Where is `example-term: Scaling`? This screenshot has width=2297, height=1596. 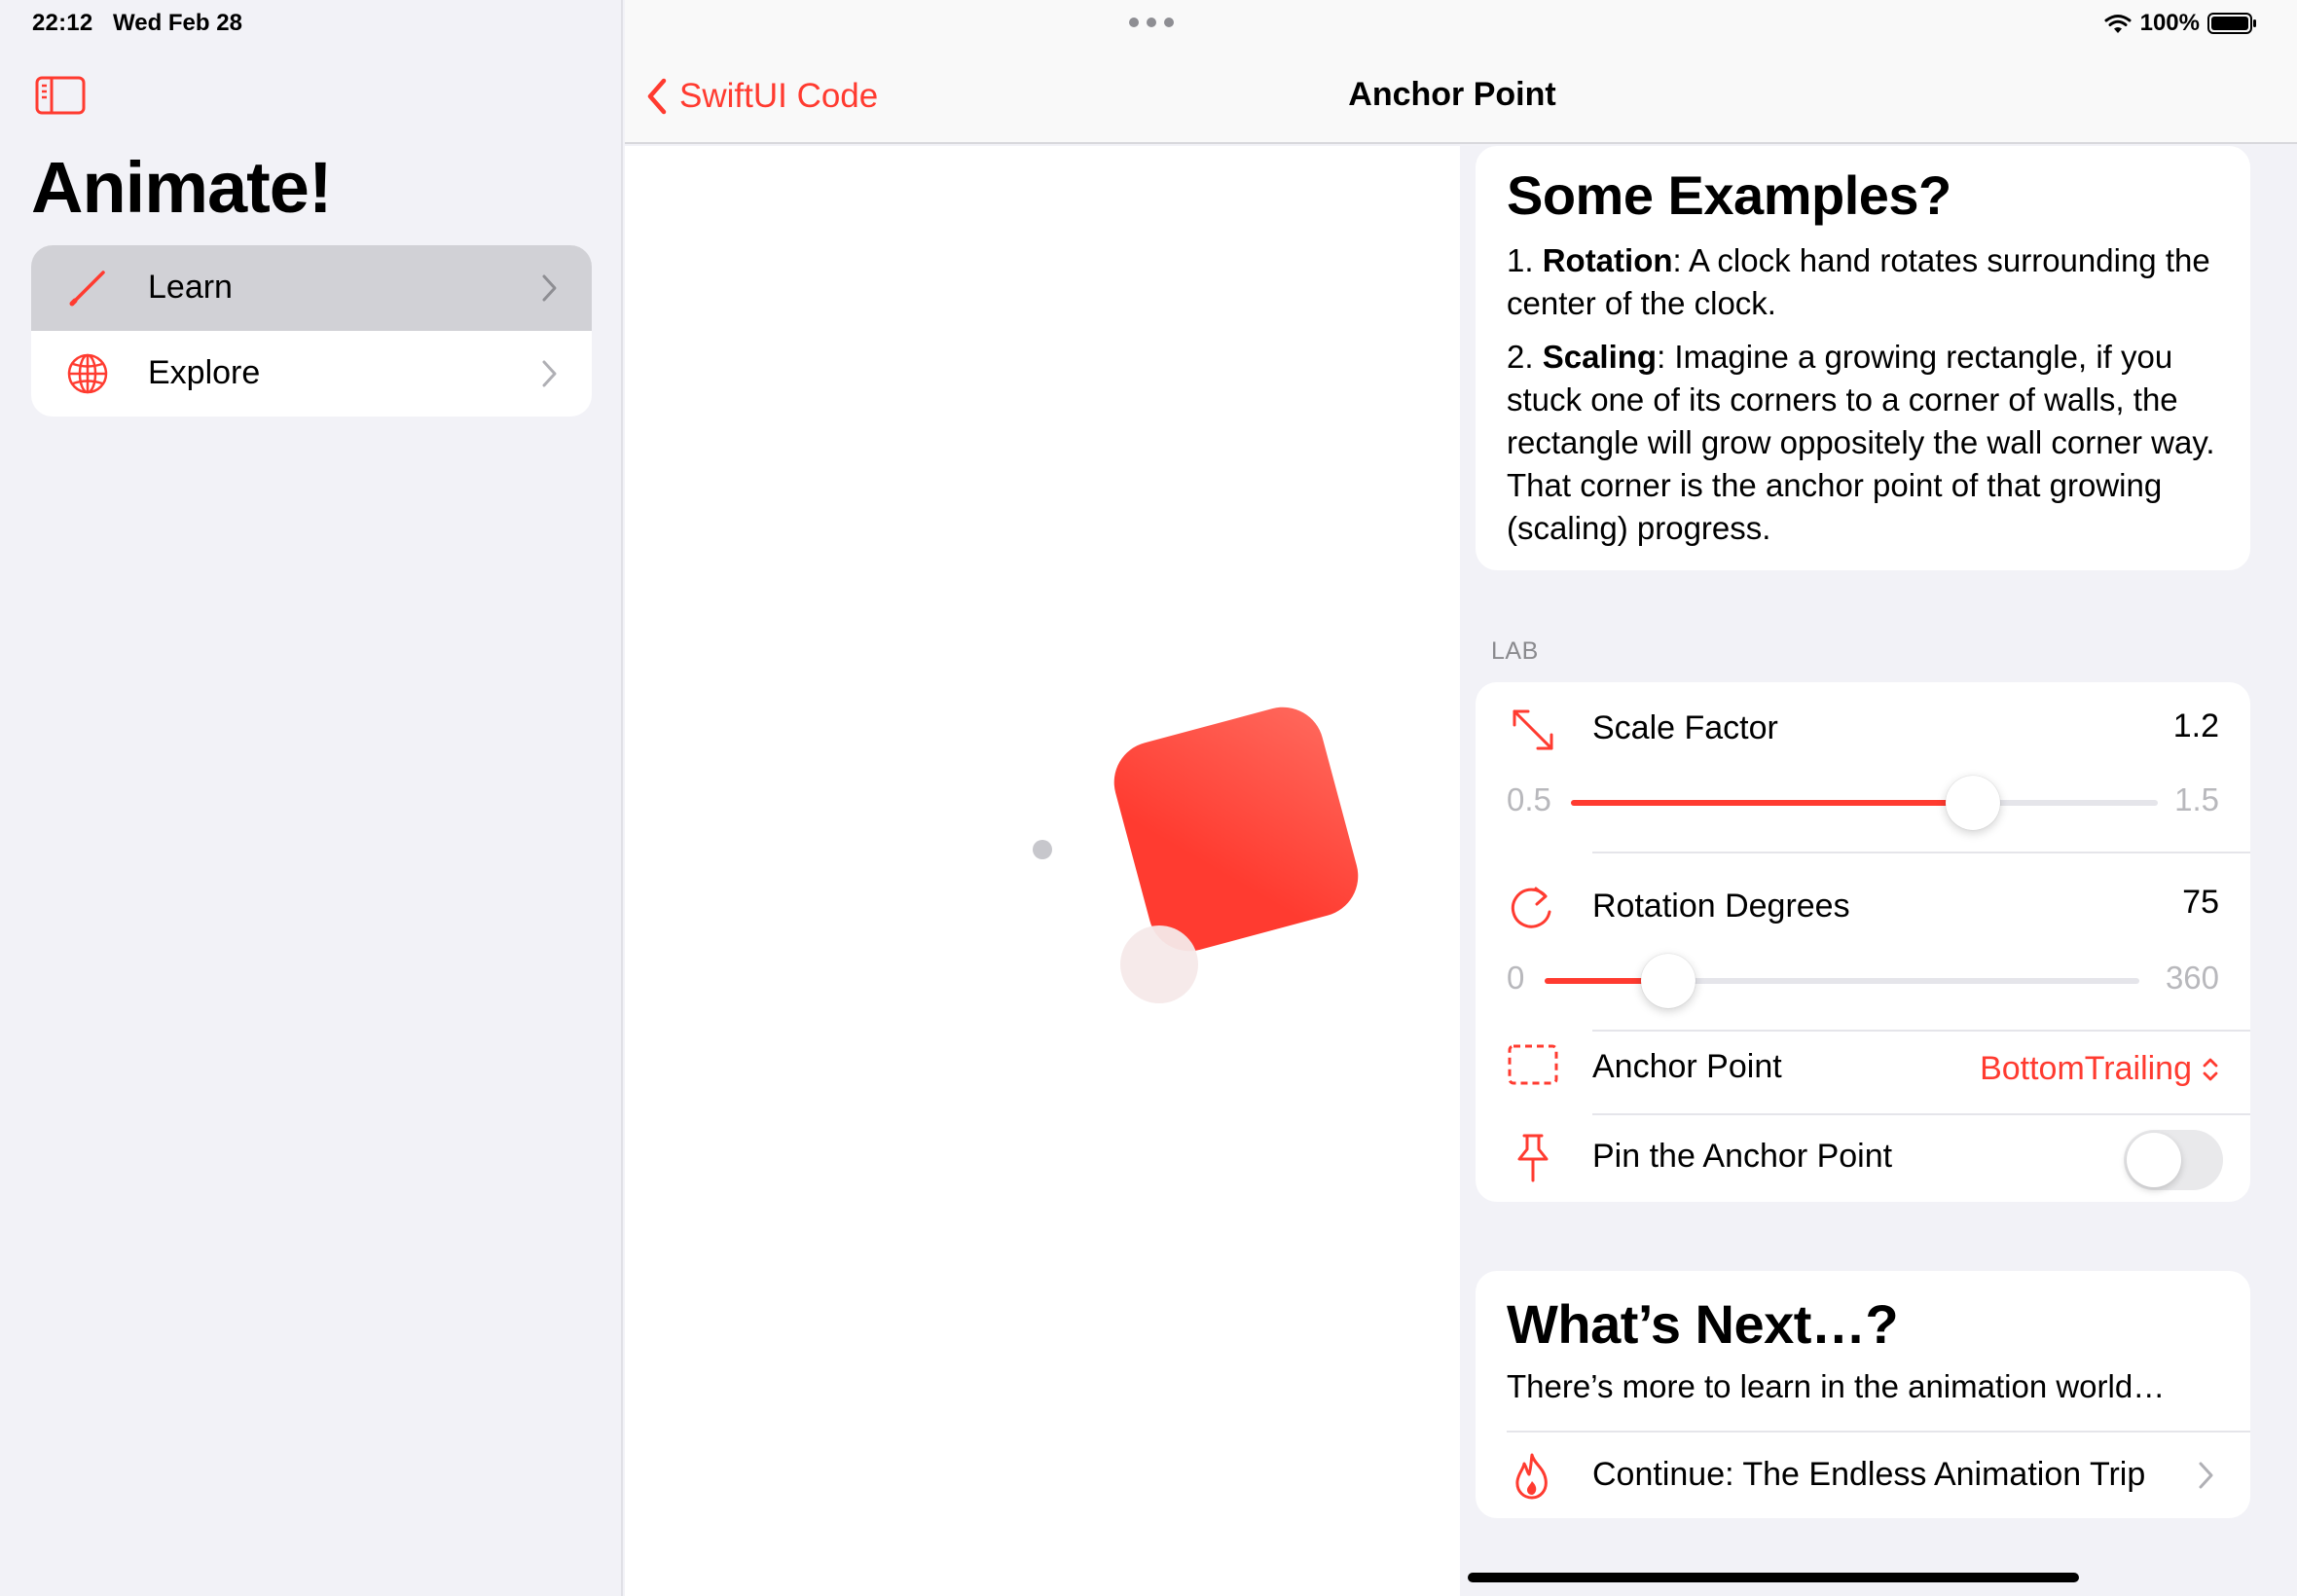 example-term: Scaling is located at coordinates (1600, 357).